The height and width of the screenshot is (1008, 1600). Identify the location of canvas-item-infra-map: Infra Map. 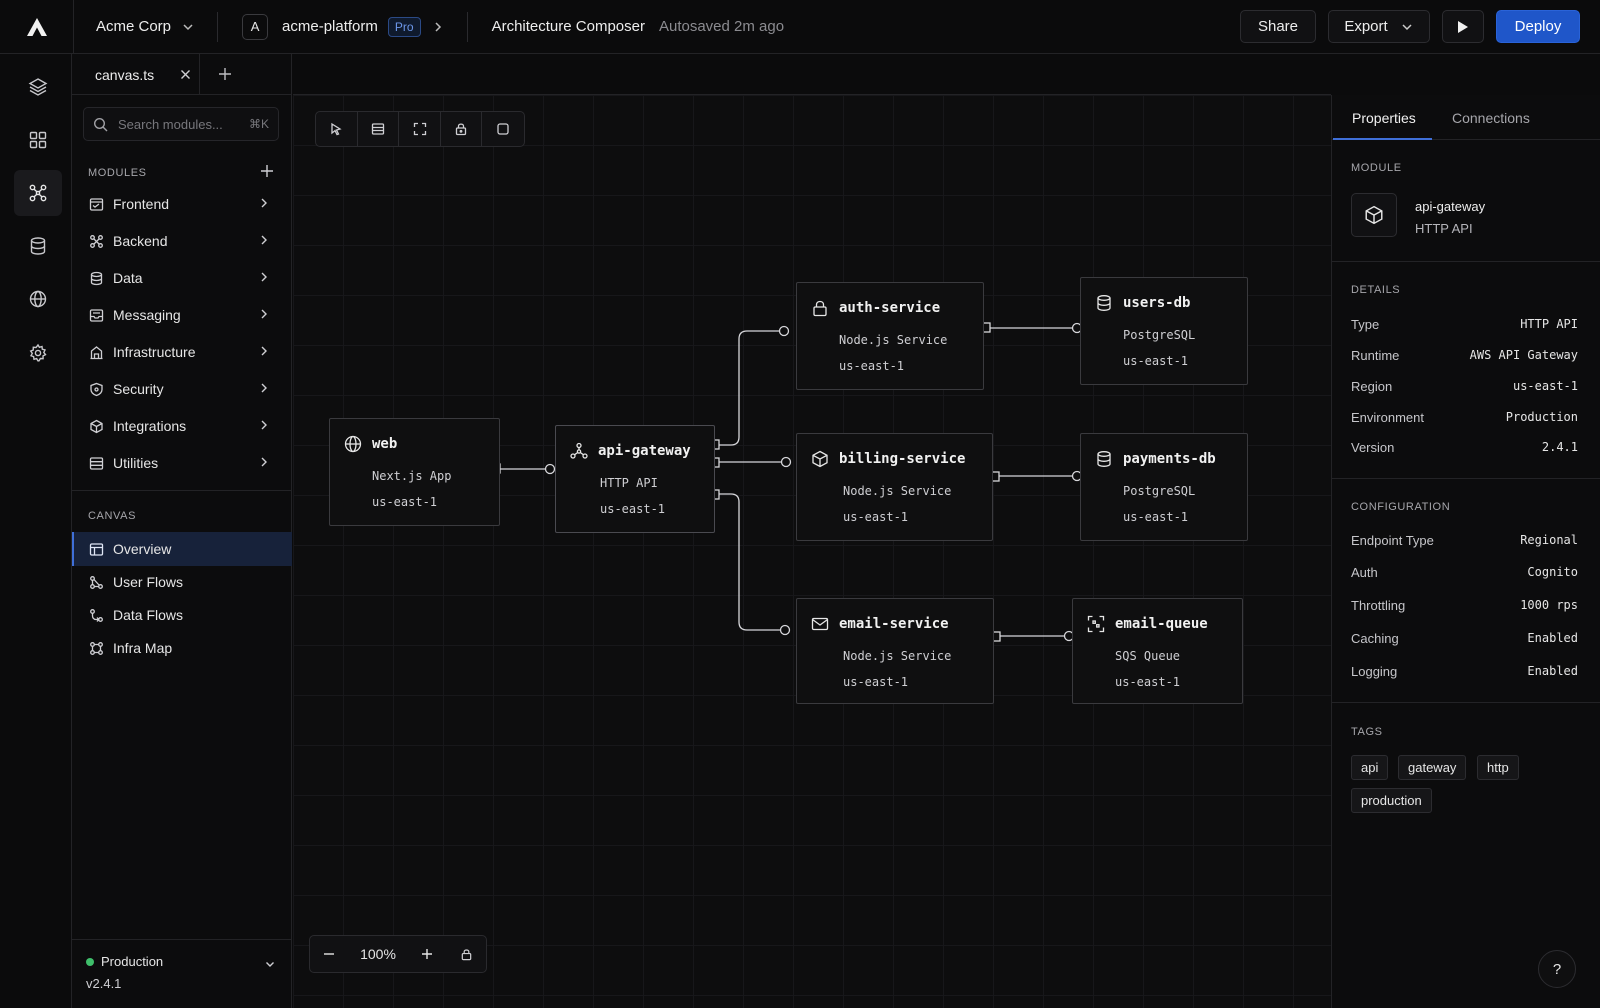
(182, 648).